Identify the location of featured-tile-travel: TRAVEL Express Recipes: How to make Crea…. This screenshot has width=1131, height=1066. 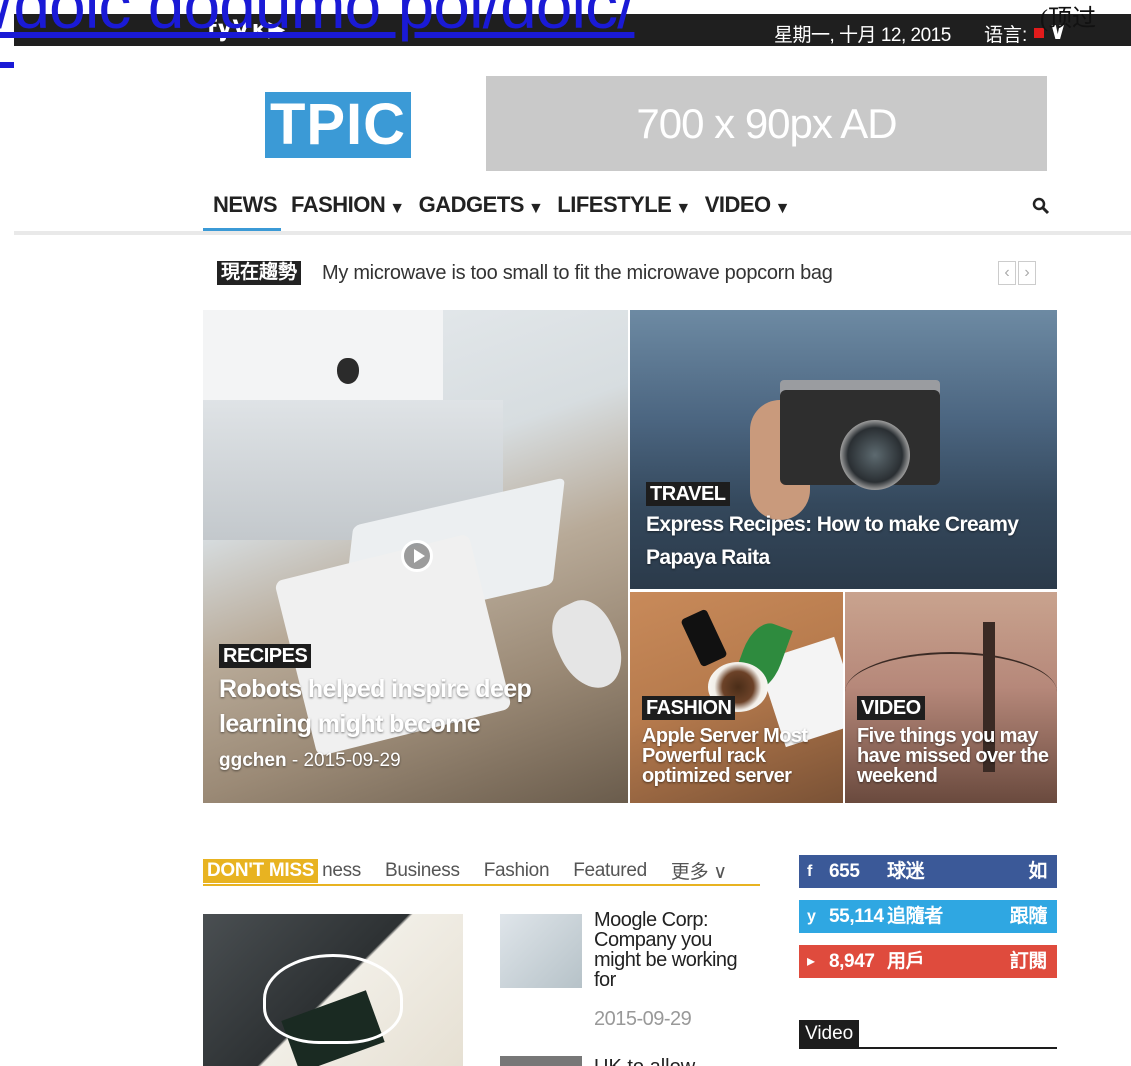
(843, 449).